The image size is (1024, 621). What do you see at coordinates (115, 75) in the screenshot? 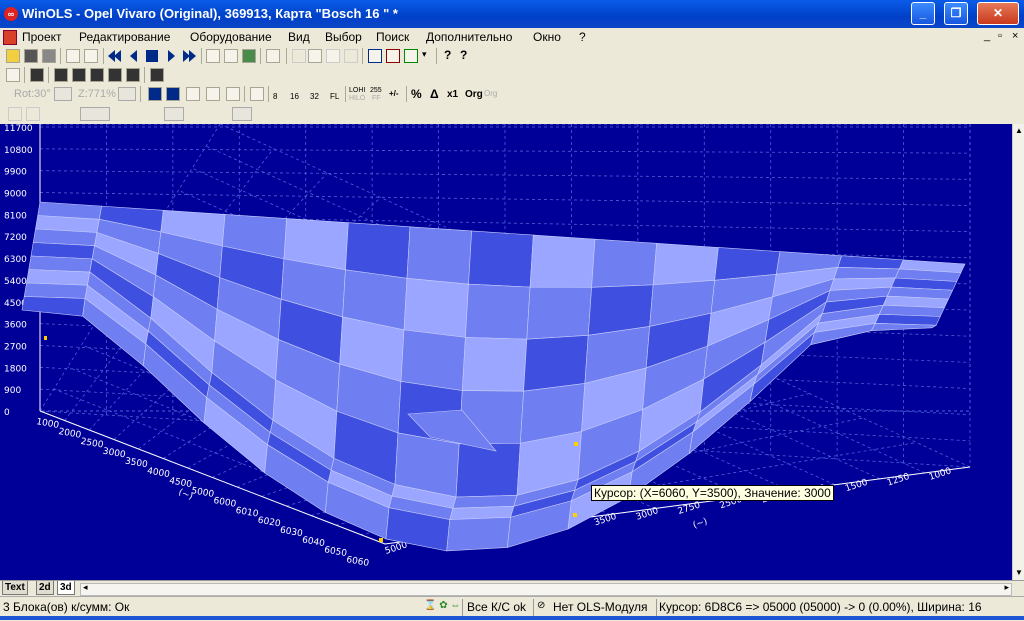
I see `hat-green-icon` at bounding box center [115, 75].